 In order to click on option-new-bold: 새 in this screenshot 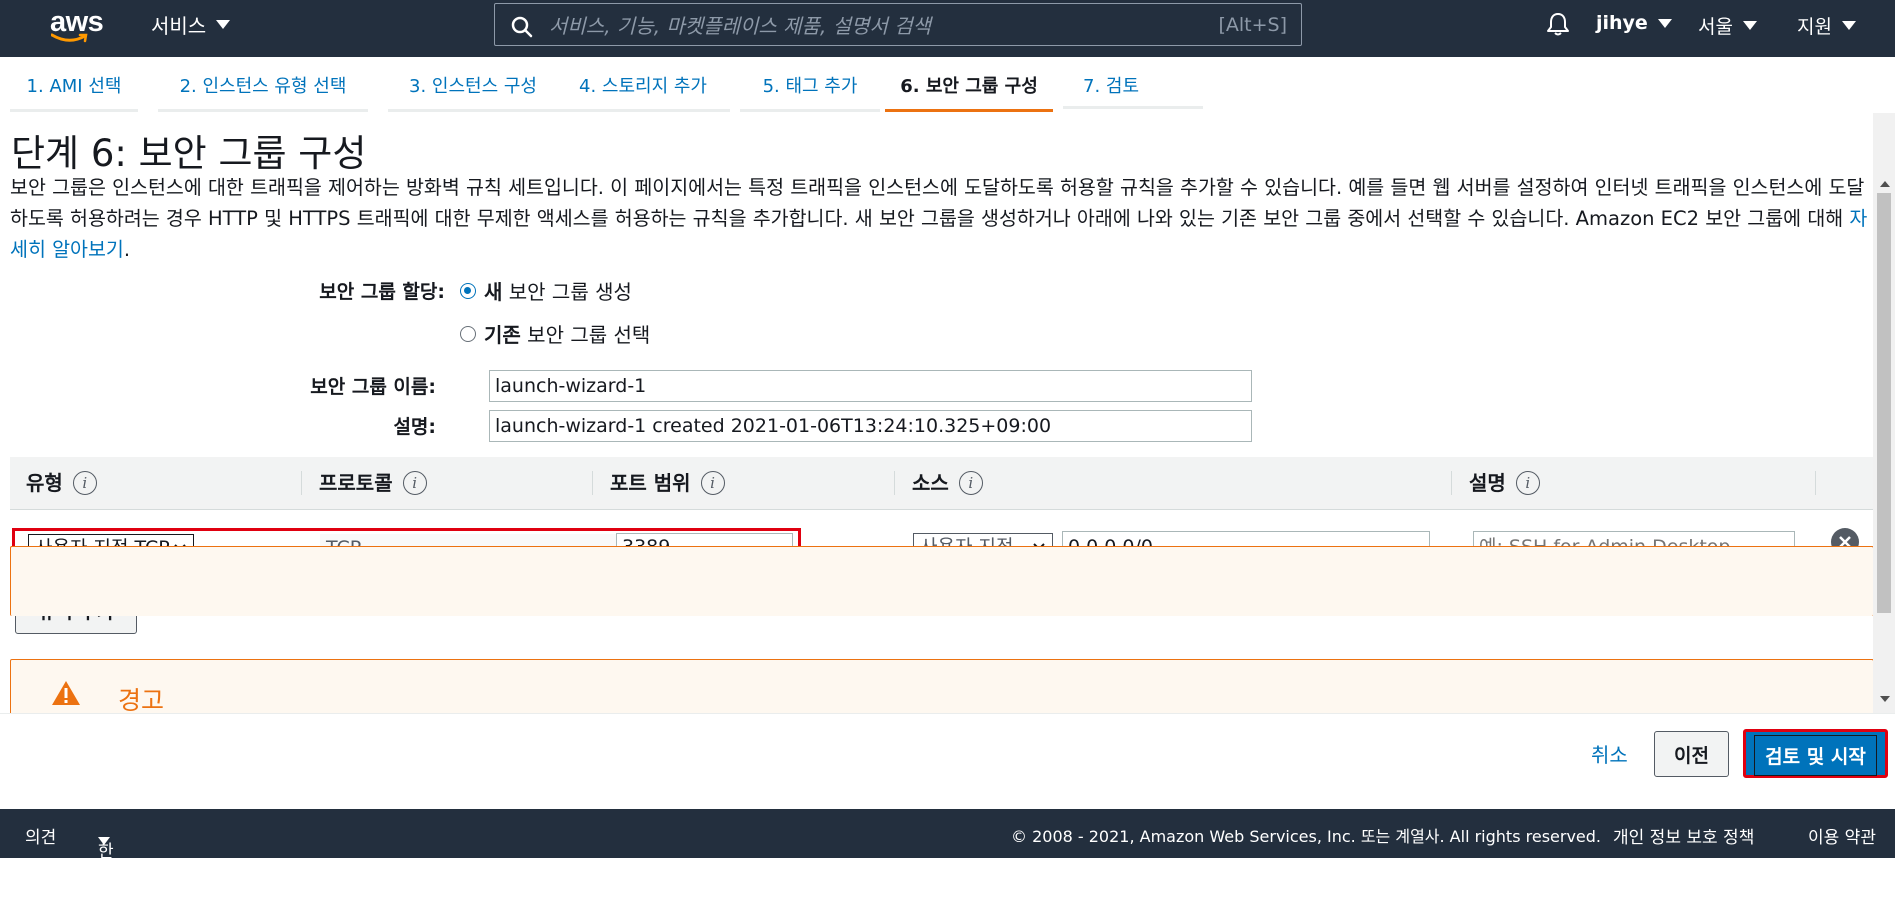, I will do `click(493, 292)`.